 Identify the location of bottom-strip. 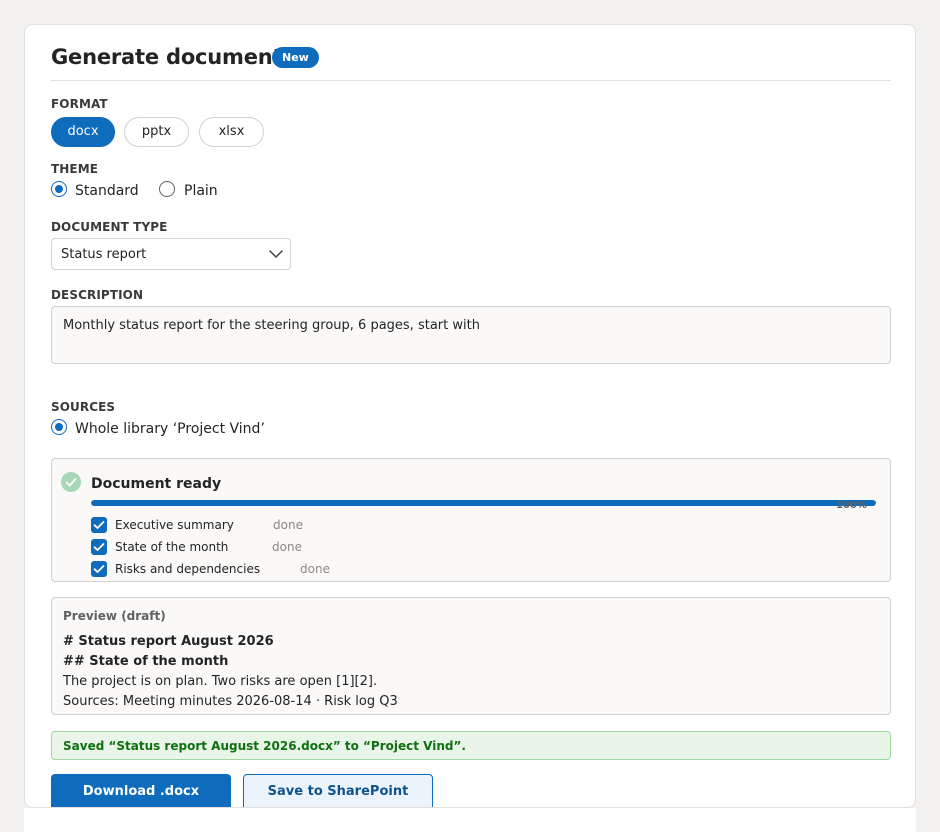
(470, 820).